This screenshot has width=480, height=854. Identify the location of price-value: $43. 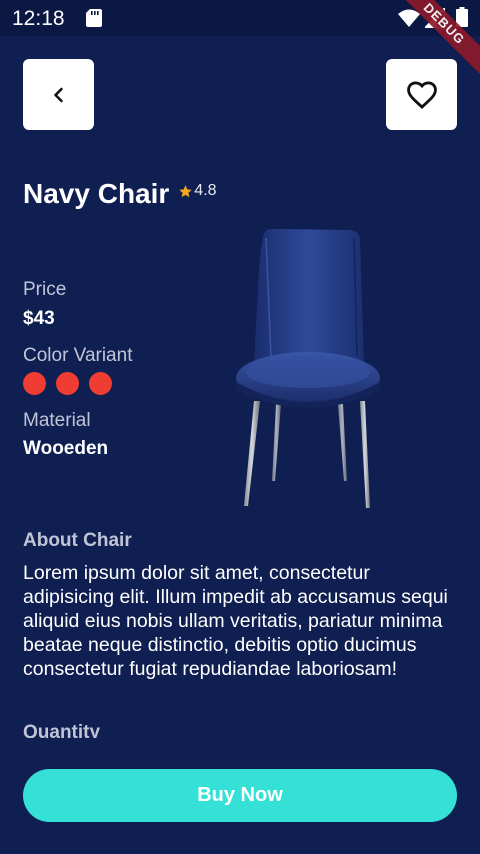
(39, 318).